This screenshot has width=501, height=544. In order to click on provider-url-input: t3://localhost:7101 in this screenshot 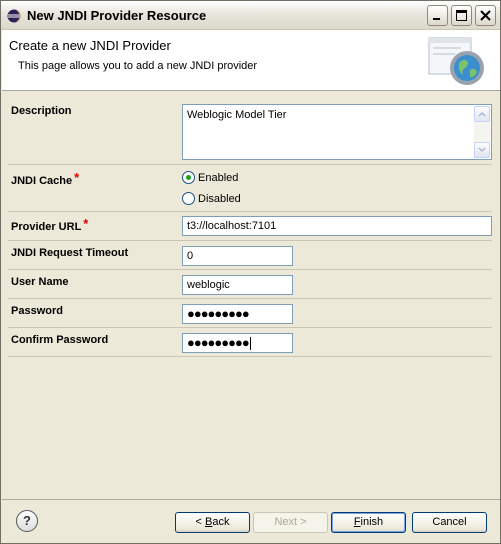, I will do `click(337, 226)`.